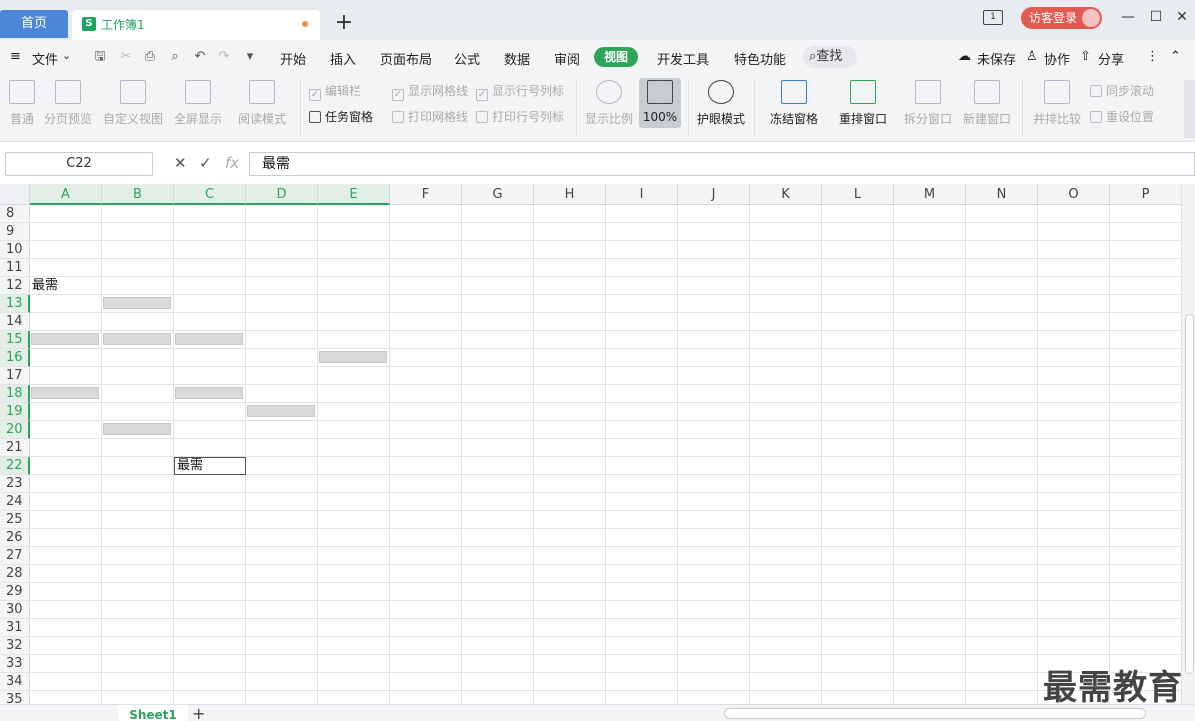 This screenshot has height=721, width=1195. I want to click on page-preview-button: 分页预览, so click(68, 103).